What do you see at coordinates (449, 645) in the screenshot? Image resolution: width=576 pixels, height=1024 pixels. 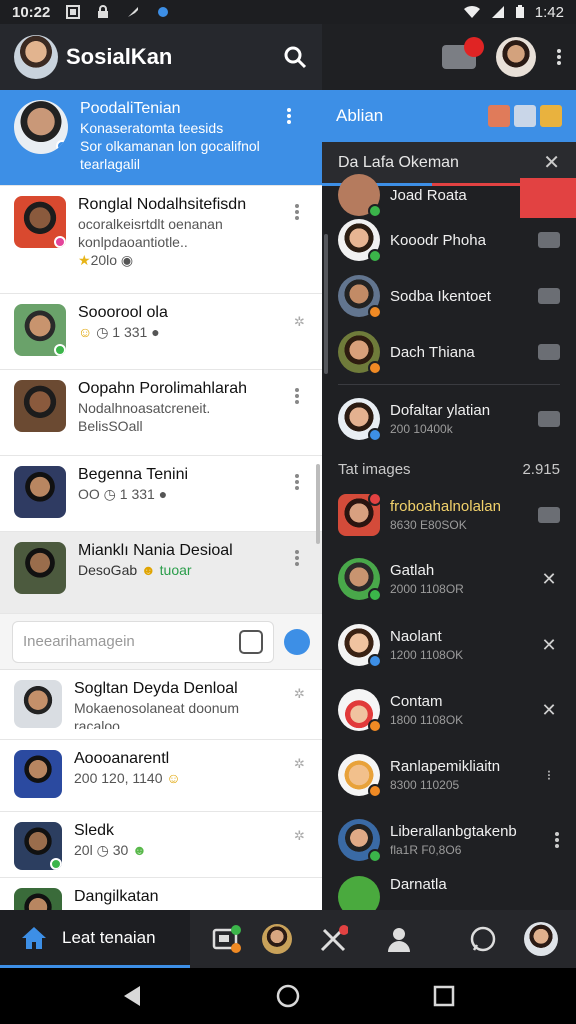 I see `contact-row: Naolant 1200 1108OK ✕` at bounding box center [449, 645].